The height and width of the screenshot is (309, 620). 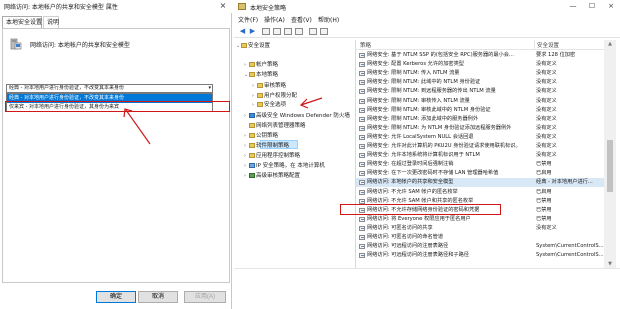 What do you see at coordinates (484, 146) in the screenshot?
I see `table-row: 网络安全: 允许对此计算机的 PKU2U 身份验证请求使用联机标识。 没有定义` at bounding box center [484, 146].